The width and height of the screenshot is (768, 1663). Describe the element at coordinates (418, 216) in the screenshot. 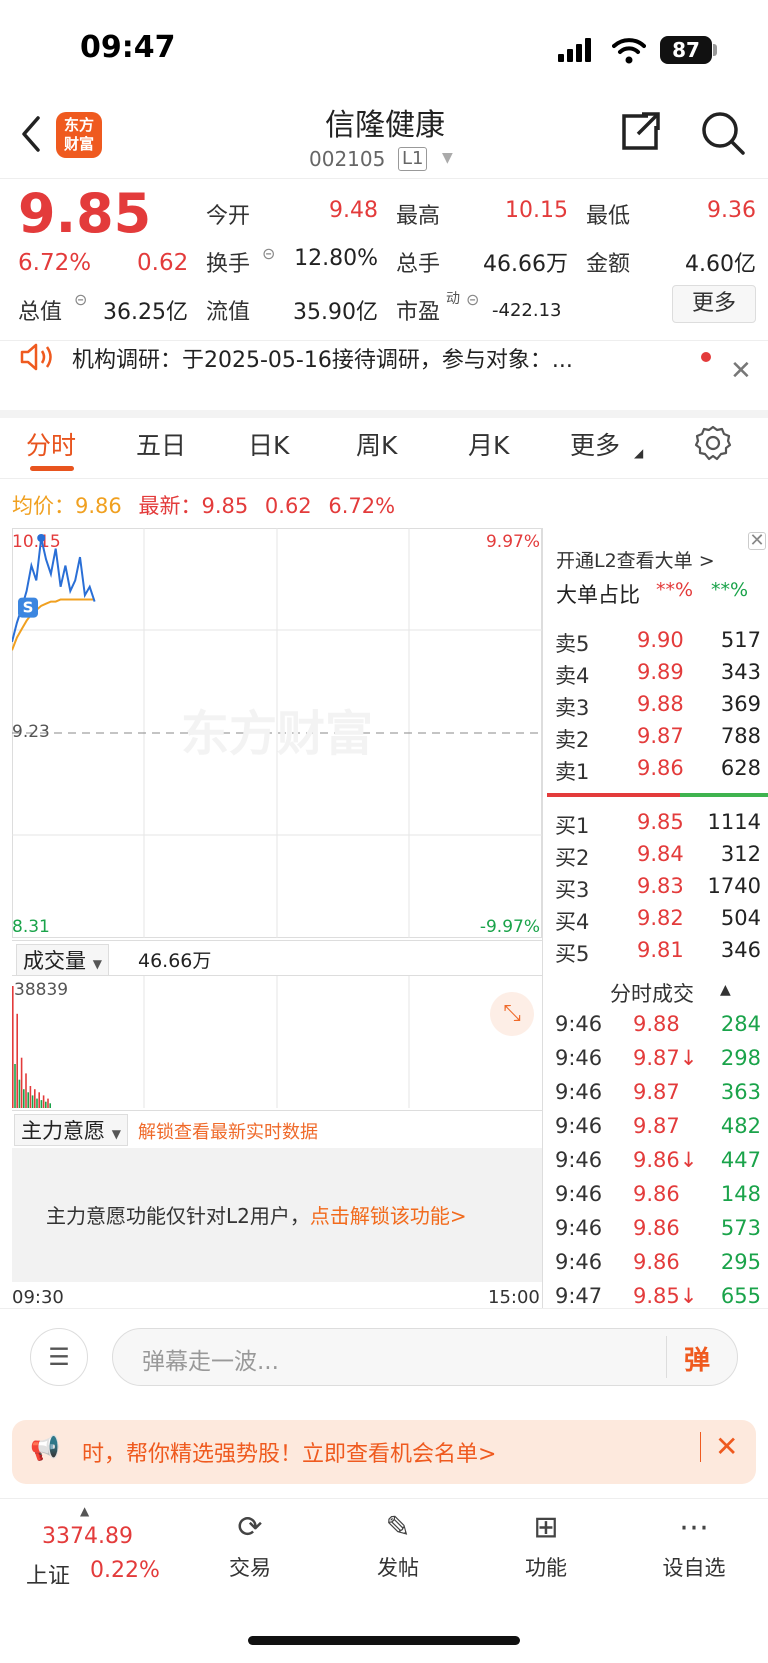

I see `high-label: 最高` at that location.